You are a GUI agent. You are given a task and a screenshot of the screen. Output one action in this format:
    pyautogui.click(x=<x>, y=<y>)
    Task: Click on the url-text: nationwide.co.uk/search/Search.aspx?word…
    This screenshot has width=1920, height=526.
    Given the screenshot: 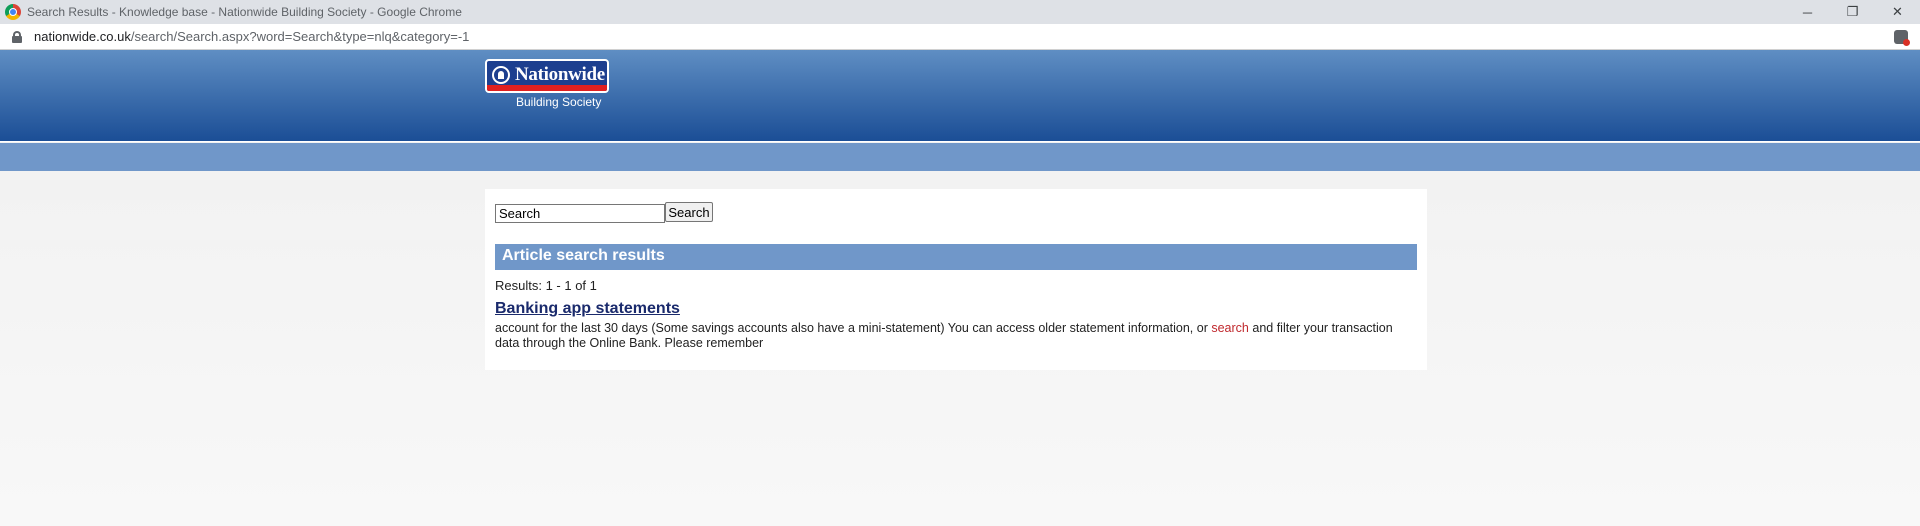 What is the action you would take?
    pyautogui.click(x=251, y=36)
    